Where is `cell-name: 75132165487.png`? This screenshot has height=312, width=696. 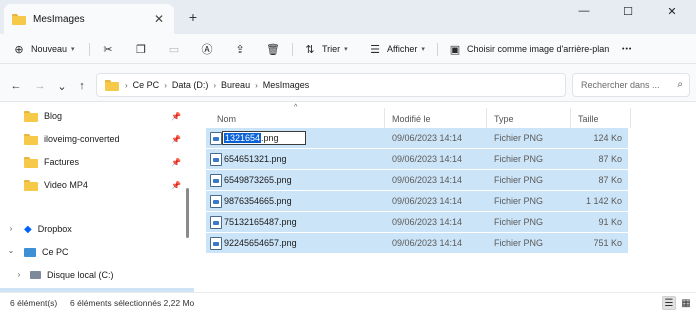
cell-name: 75132165487.png is located at coordinates (260, 222).